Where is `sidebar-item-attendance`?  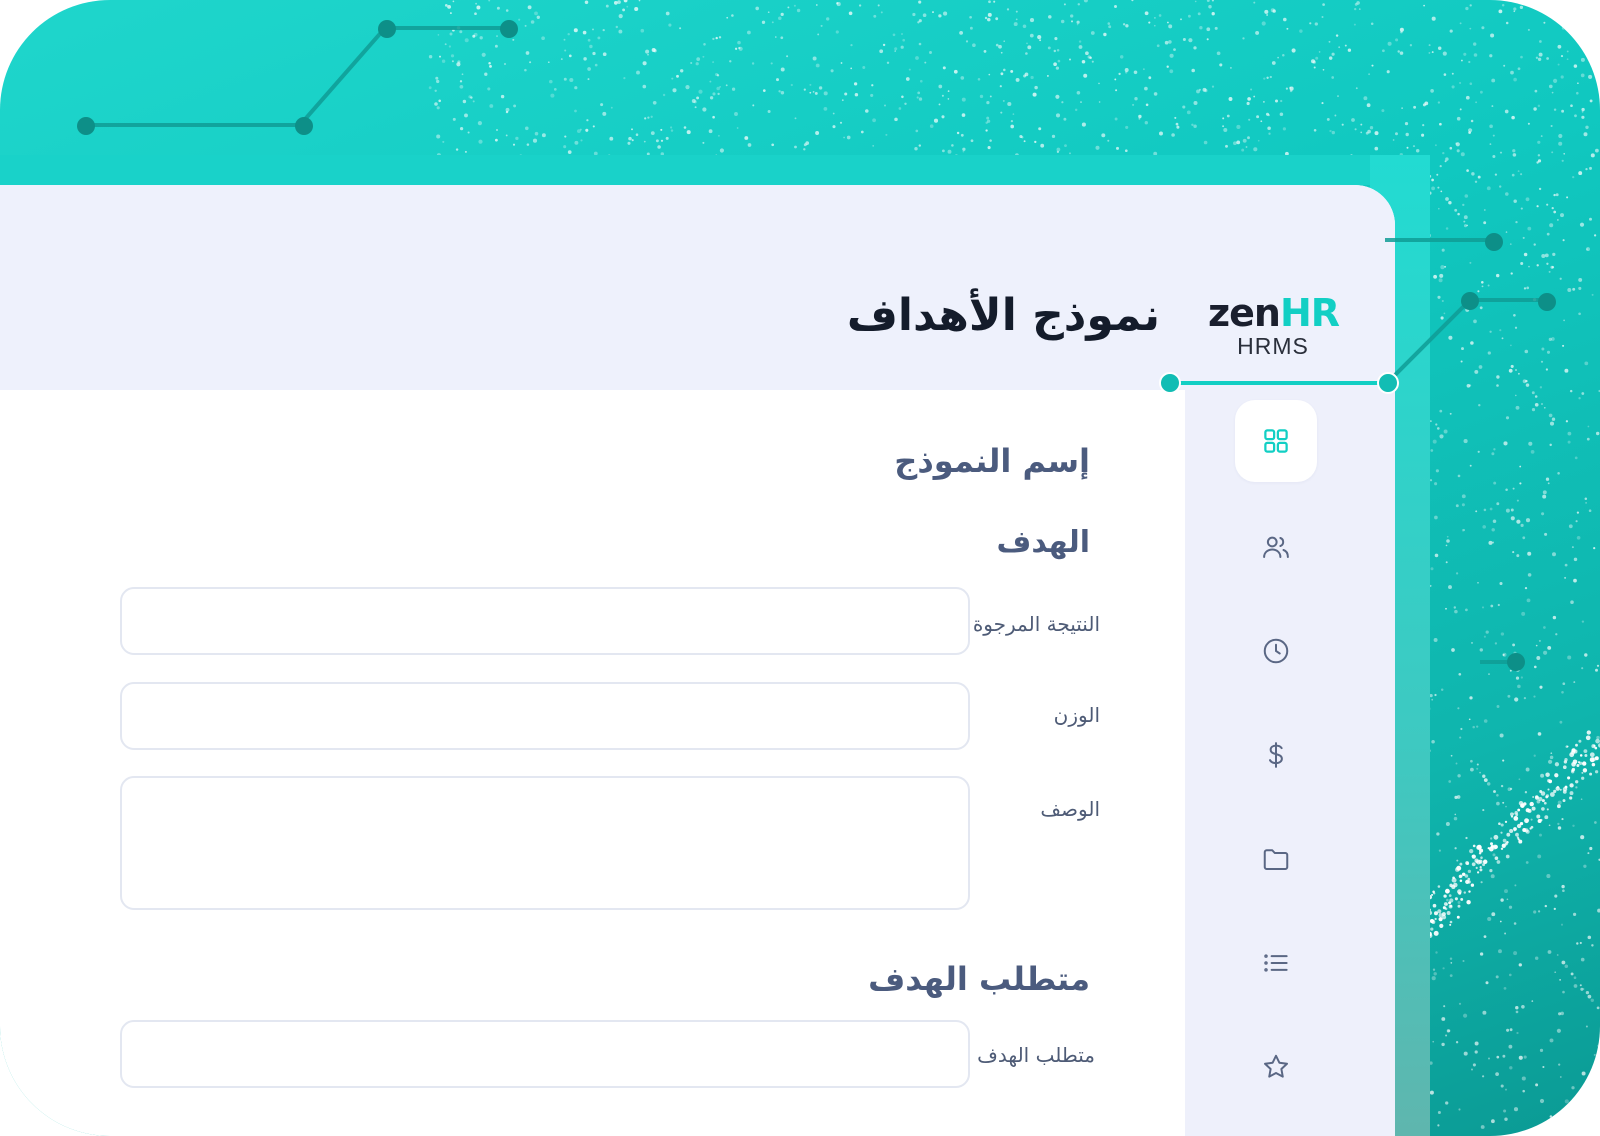 sidebar-item-attendance is located at coordinates (1276, 651).